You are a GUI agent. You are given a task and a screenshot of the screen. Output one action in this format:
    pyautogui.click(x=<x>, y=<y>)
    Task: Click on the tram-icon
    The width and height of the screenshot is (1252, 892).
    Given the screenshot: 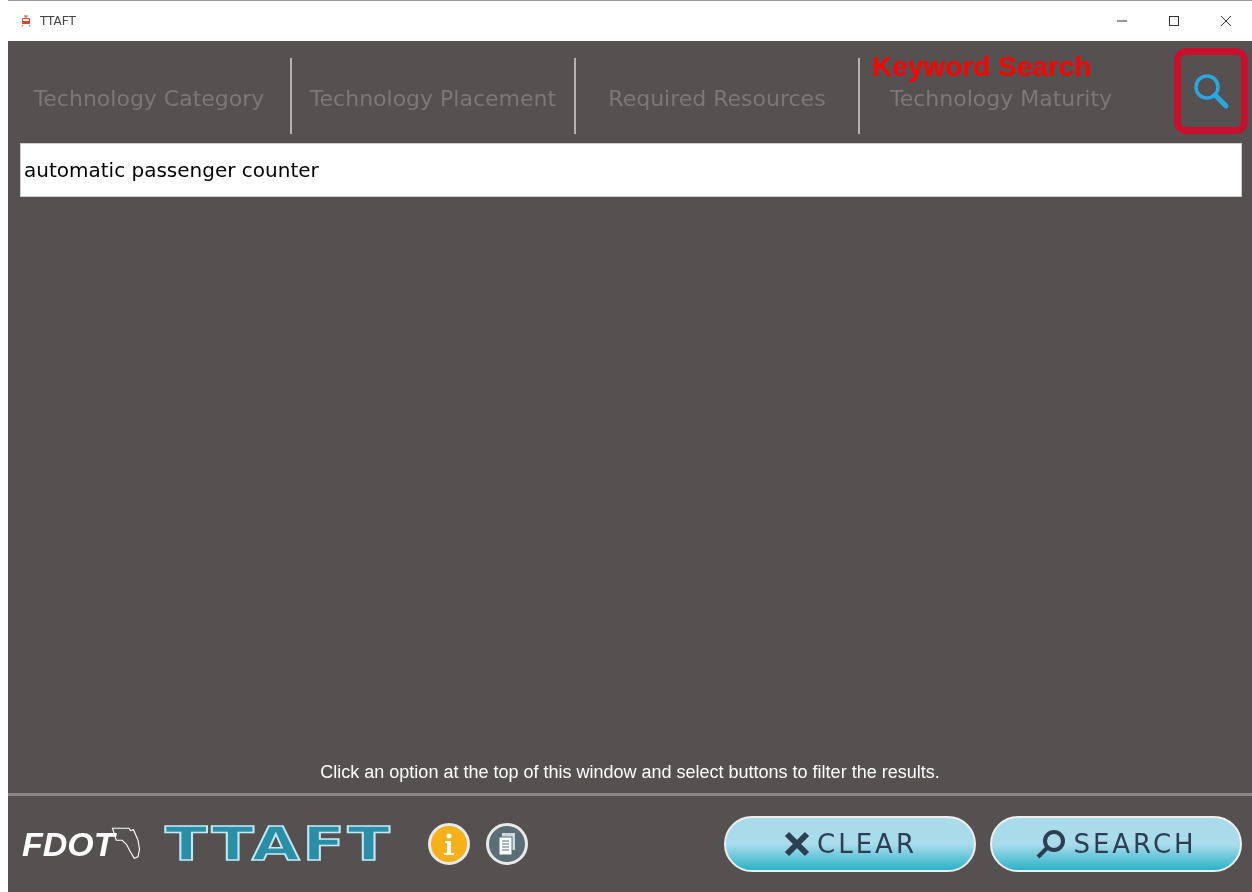 What is the action you would take?
    pyautogui.click(x=26, y=21)
    